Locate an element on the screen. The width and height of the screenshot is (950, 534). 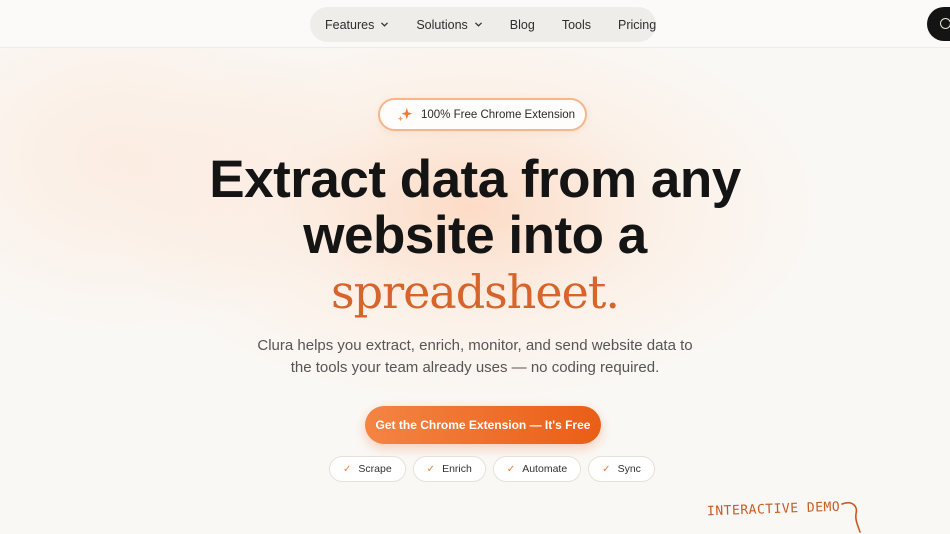
nav-item-label: Pricing is located at coordinates (637, 24).